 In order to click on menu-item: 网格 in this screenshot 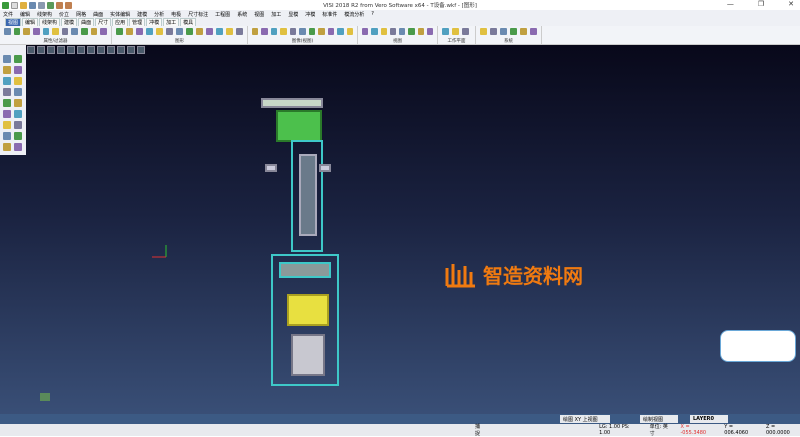, I will do `click(81, 14)`.